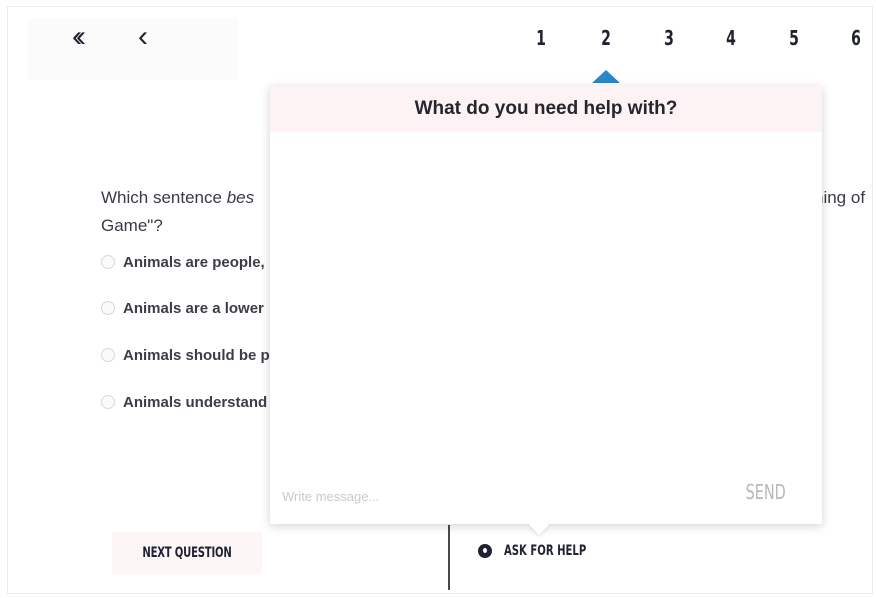 The image size is (876, 598). I want to click on question-text-start: Which sentence, so click(164, 197).